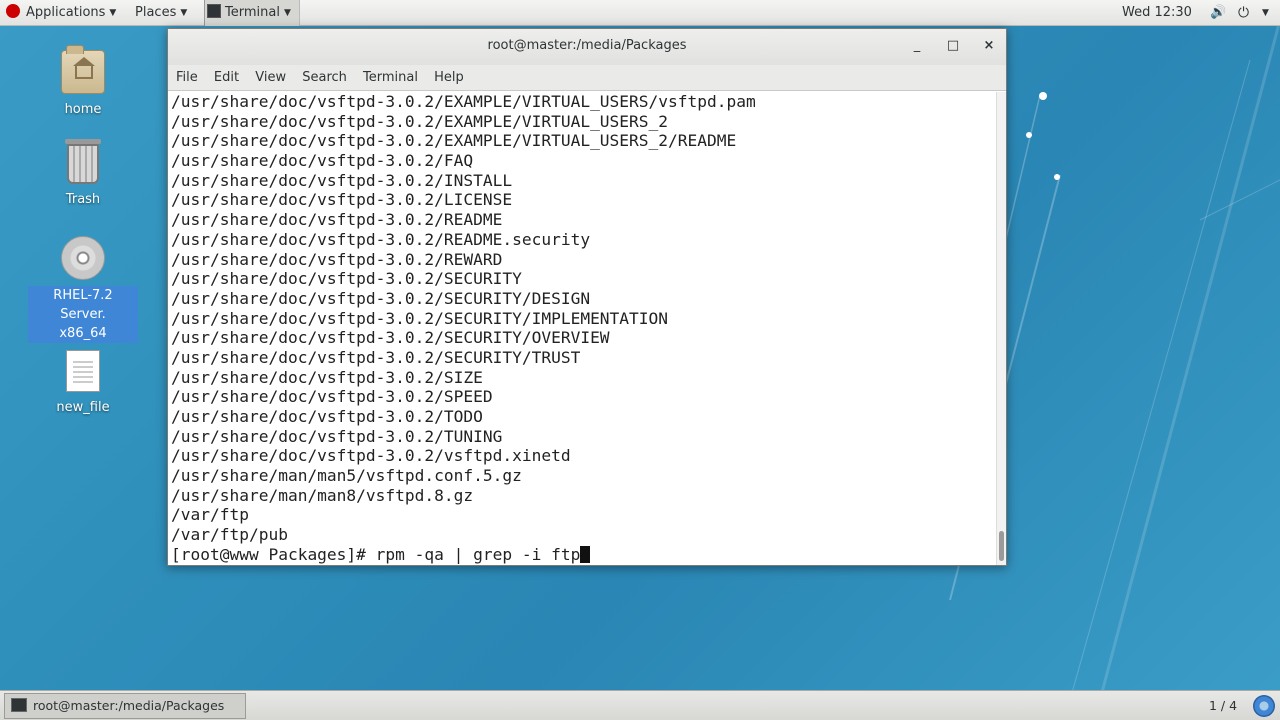 The height and width of the screenshot is (720, 1280). Describe the element at coordinates (332, 397) in the screenshot. I see `terminal-output-line: /usr/share/doc/vsftpd-3.0.2/SPEED` at that location.